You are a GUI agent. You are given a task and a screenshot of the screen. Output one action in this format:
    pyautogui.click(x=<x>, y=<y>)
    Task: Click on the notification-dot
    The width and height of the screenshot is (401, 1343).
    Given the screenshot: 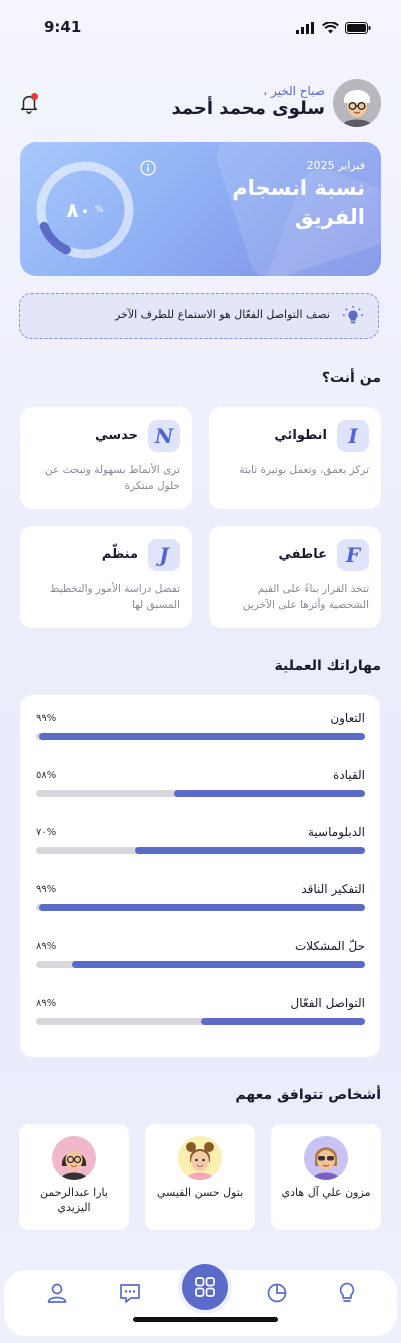 What is the action you would take?
    pyautogui.click(x=34, y=96)
    